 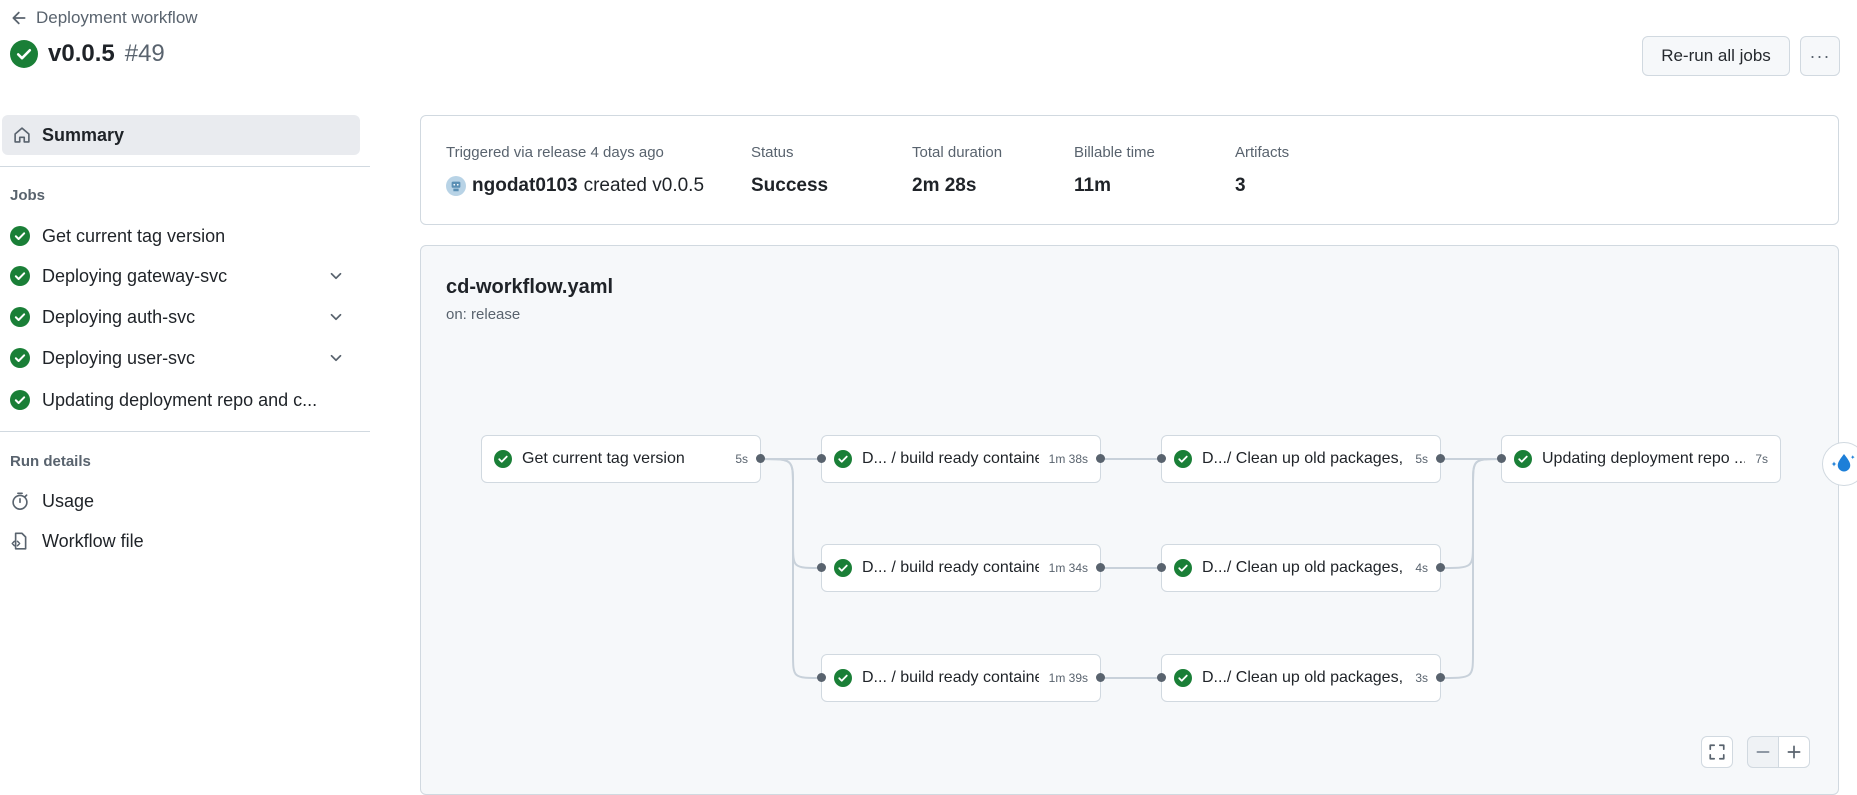 What do you see at coordinates (119, 316) in the screenshot?
I see `job-label: Deploying auth-svc` at bounding box center [119, 316].